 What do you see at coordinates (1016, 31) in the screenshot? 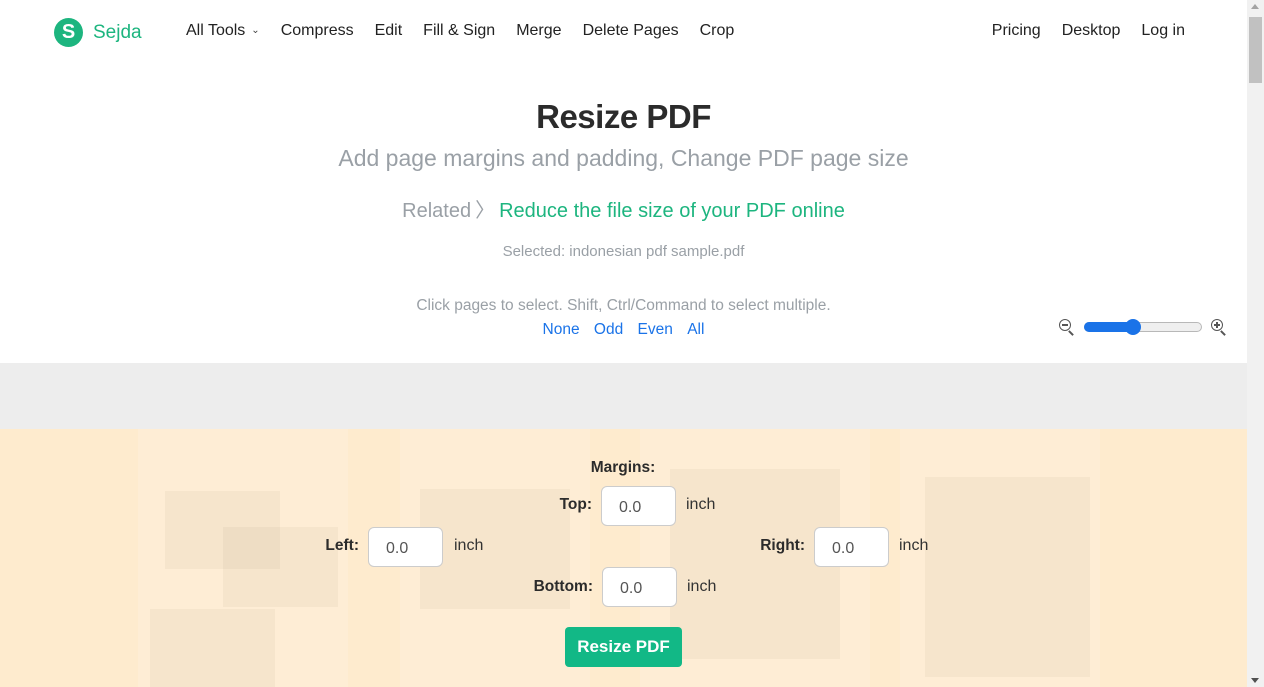
I see `nav-pricing: Pricing` at bounding box center [1016, 31].